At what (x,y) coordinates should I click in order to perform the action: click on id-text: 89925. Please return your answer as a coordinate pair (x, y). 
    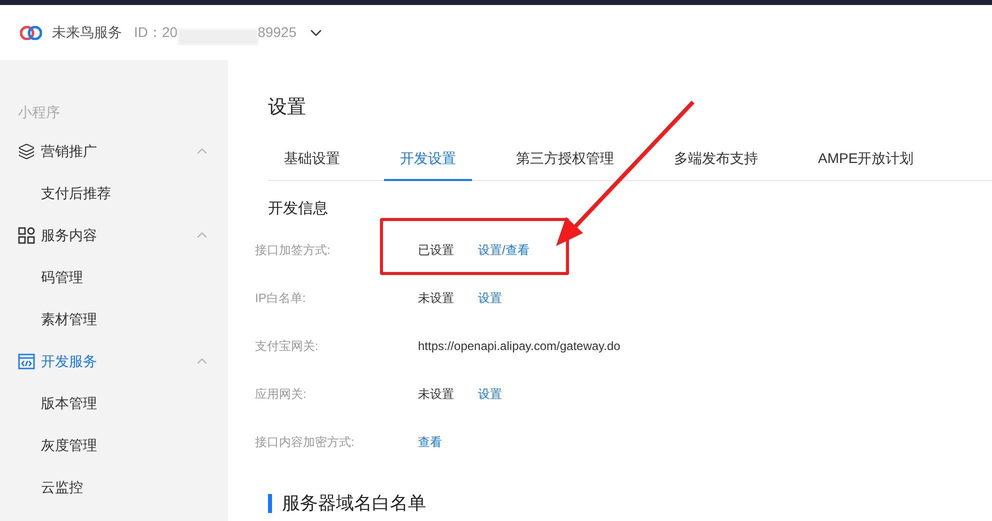
    Looking at the image, I should click on (277, 32).